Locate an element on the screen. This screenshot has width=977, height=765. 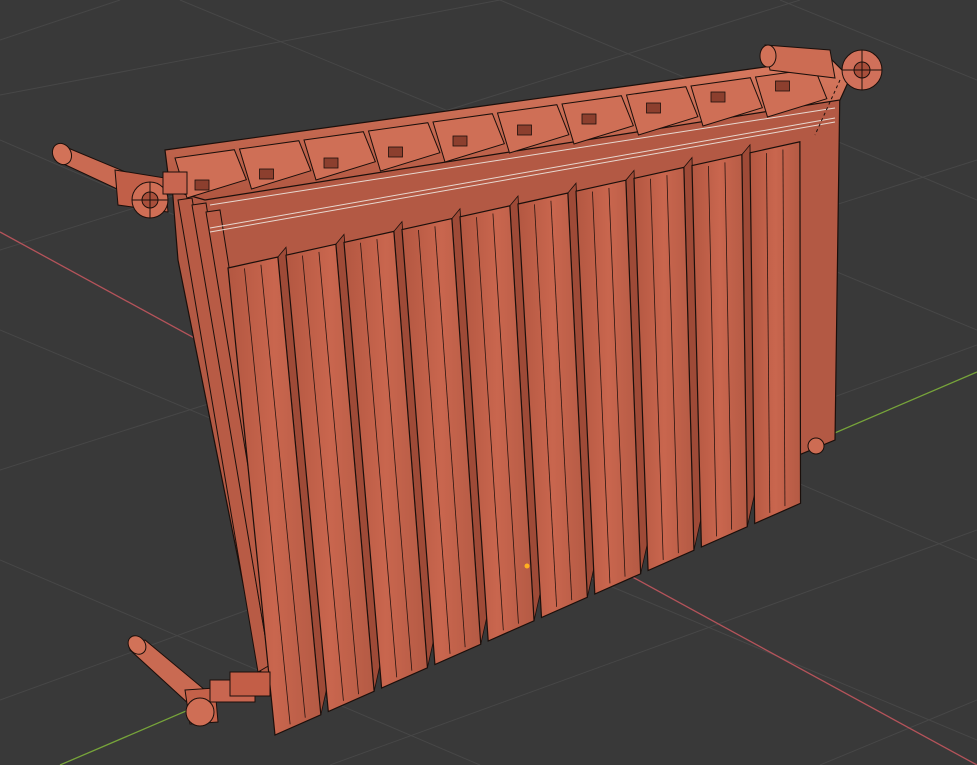
active-vertex is located at coordinates (527, 566).